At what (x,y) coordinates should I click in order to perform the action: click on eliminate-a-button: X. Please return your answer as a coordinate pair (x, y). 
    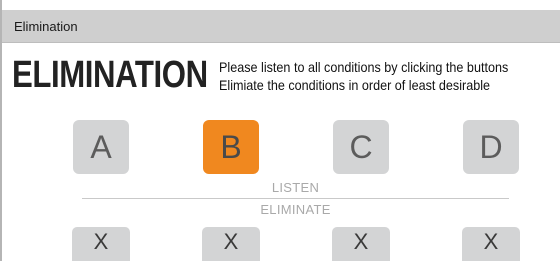
    Looking at the image, I should click on (101, 244).